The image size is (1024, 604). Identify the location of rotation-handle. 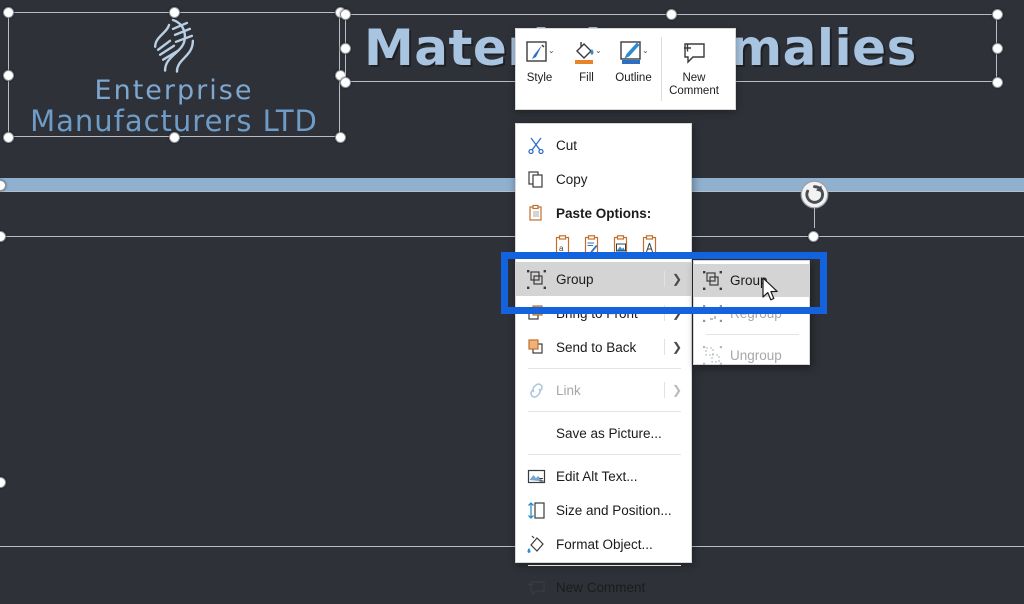
(815, 210).